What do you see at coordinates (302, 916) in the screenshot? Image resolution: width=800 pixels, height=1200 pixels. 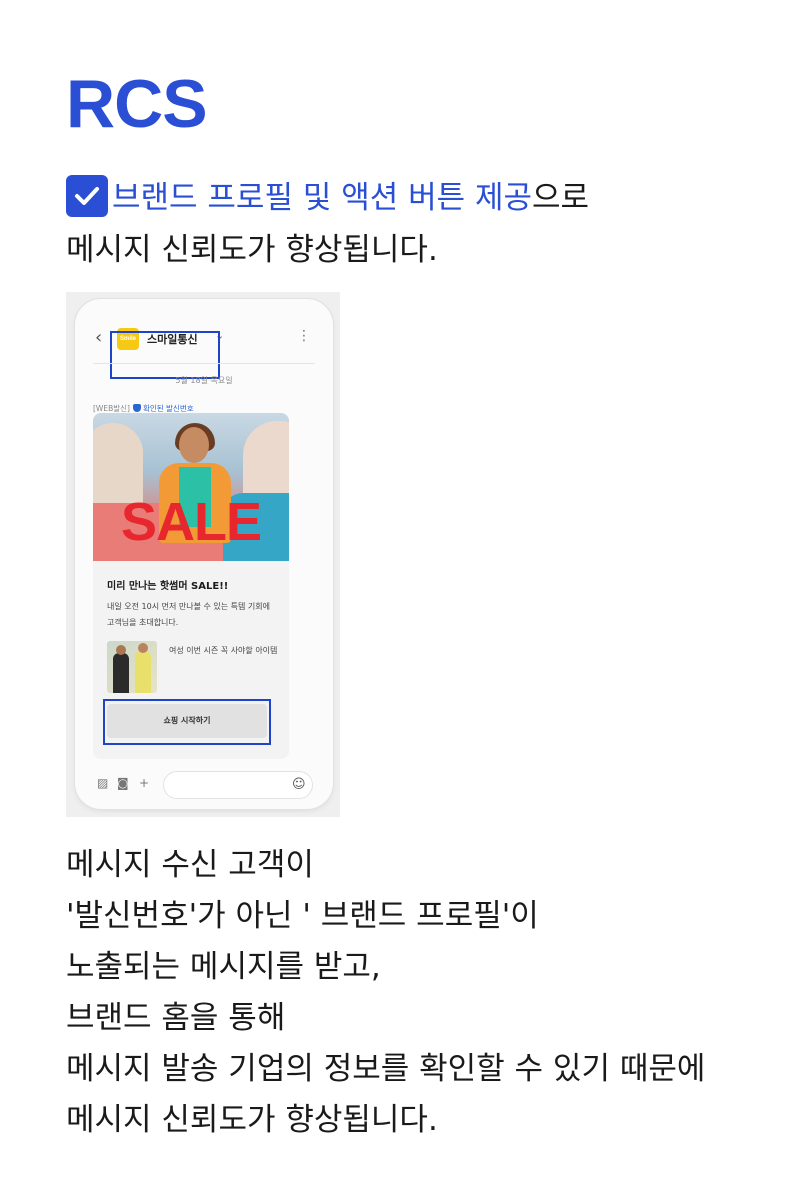 I see `body-line: '발신번호'가 아닌 ' 브랜드 프로필'이` at bounding box center [302, 916].